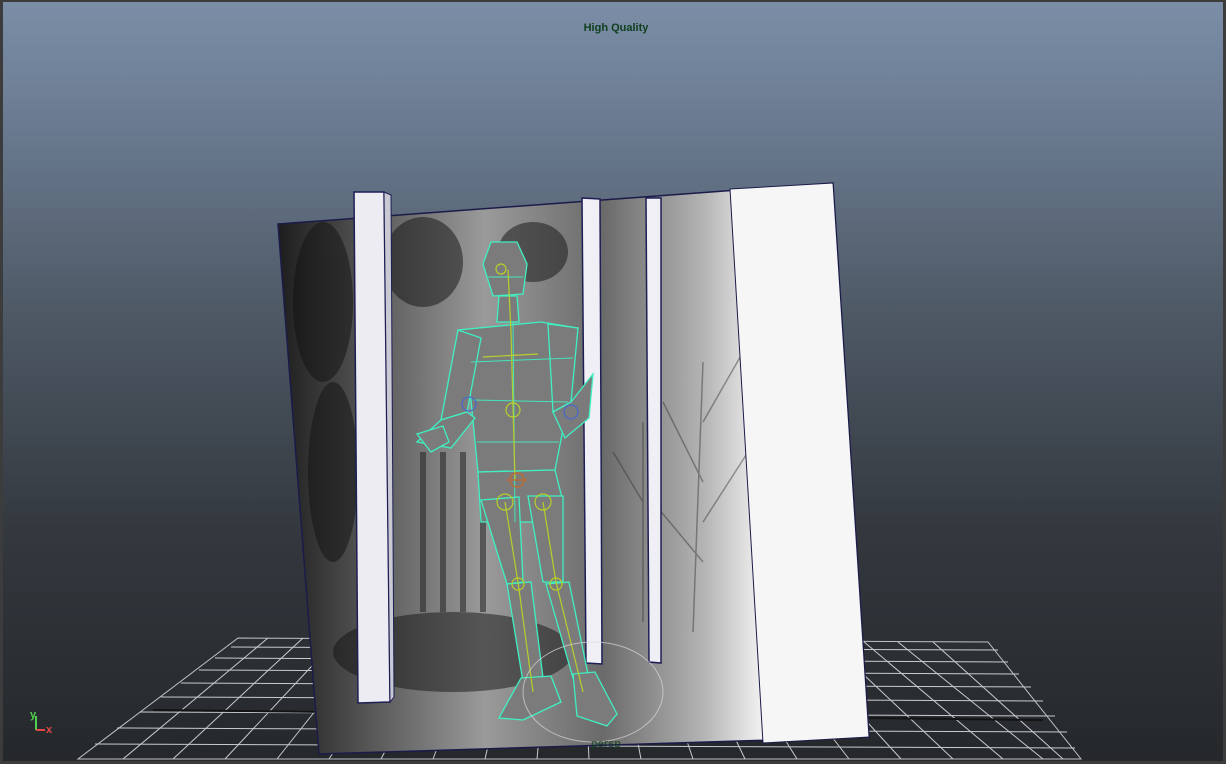 This screenshot has height=764, width=1226. I want to click on view-axis-indicator: y x, so click(41, 722).